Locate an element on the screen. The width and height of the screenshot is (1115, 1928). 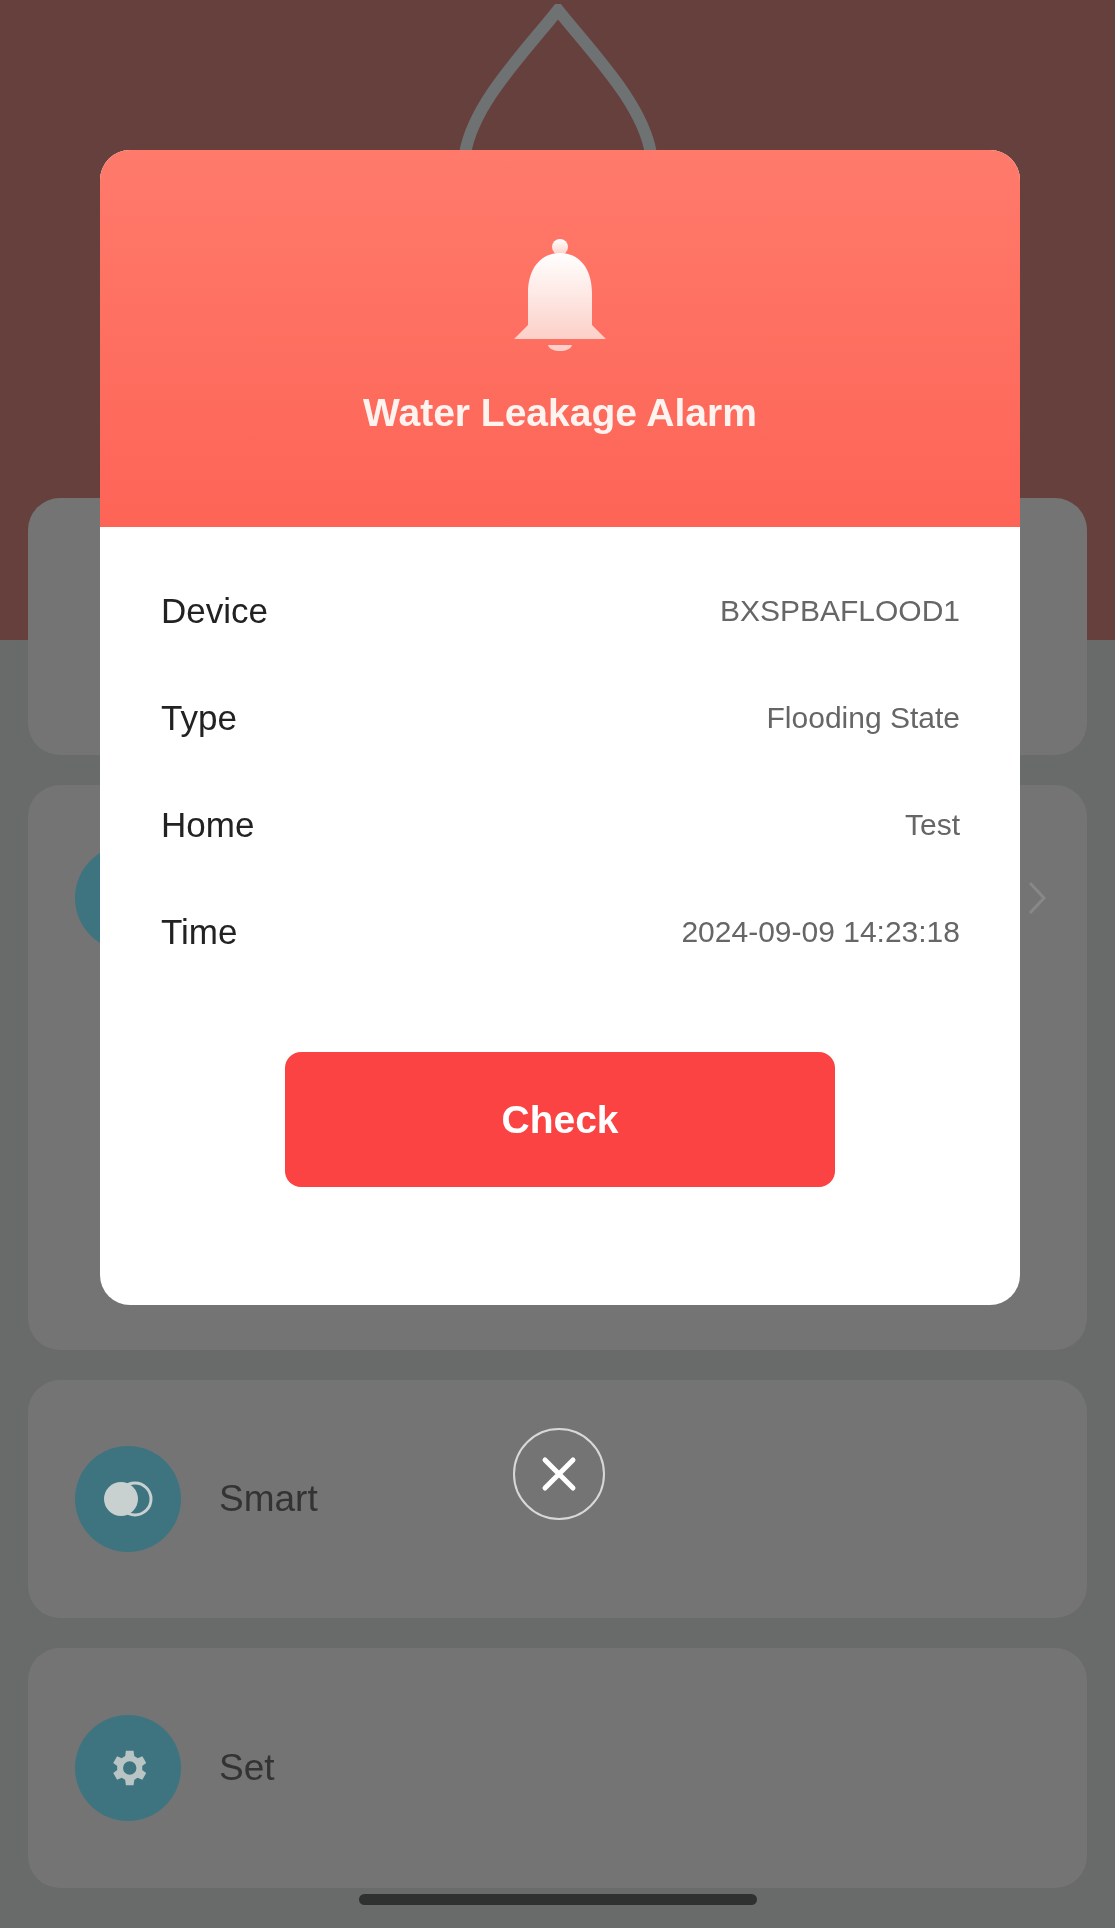
menu-card: Set is located at coordinates (557, 1768).